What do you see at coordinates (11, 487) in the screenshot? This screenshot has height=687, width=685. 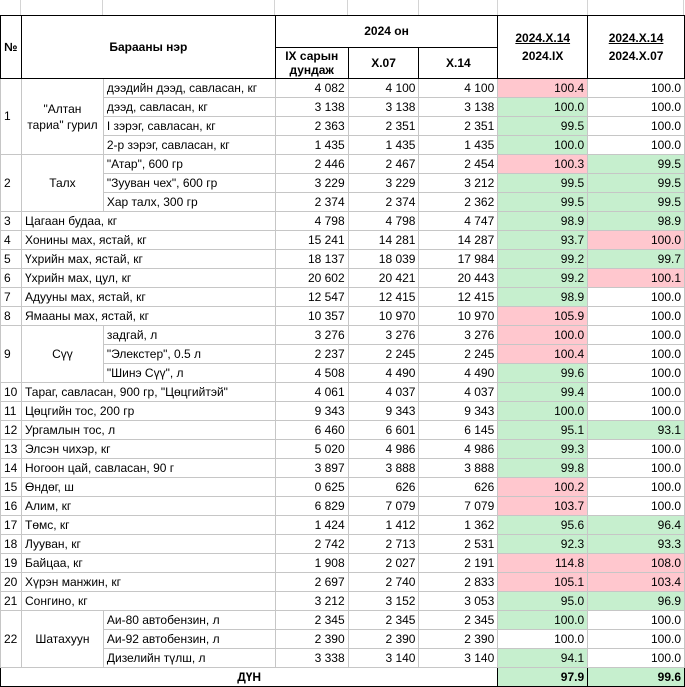 I see `row-number: 15` at bounding box center [11, 487].